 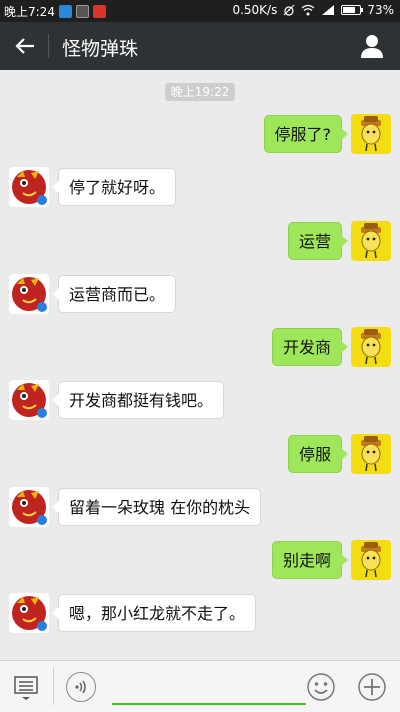 What do you see at coordinates (200, 11) in the screenshot?
I see `status-bar: 晚上7:24 0.50K/s 73%` at bounding box center [200, 11].